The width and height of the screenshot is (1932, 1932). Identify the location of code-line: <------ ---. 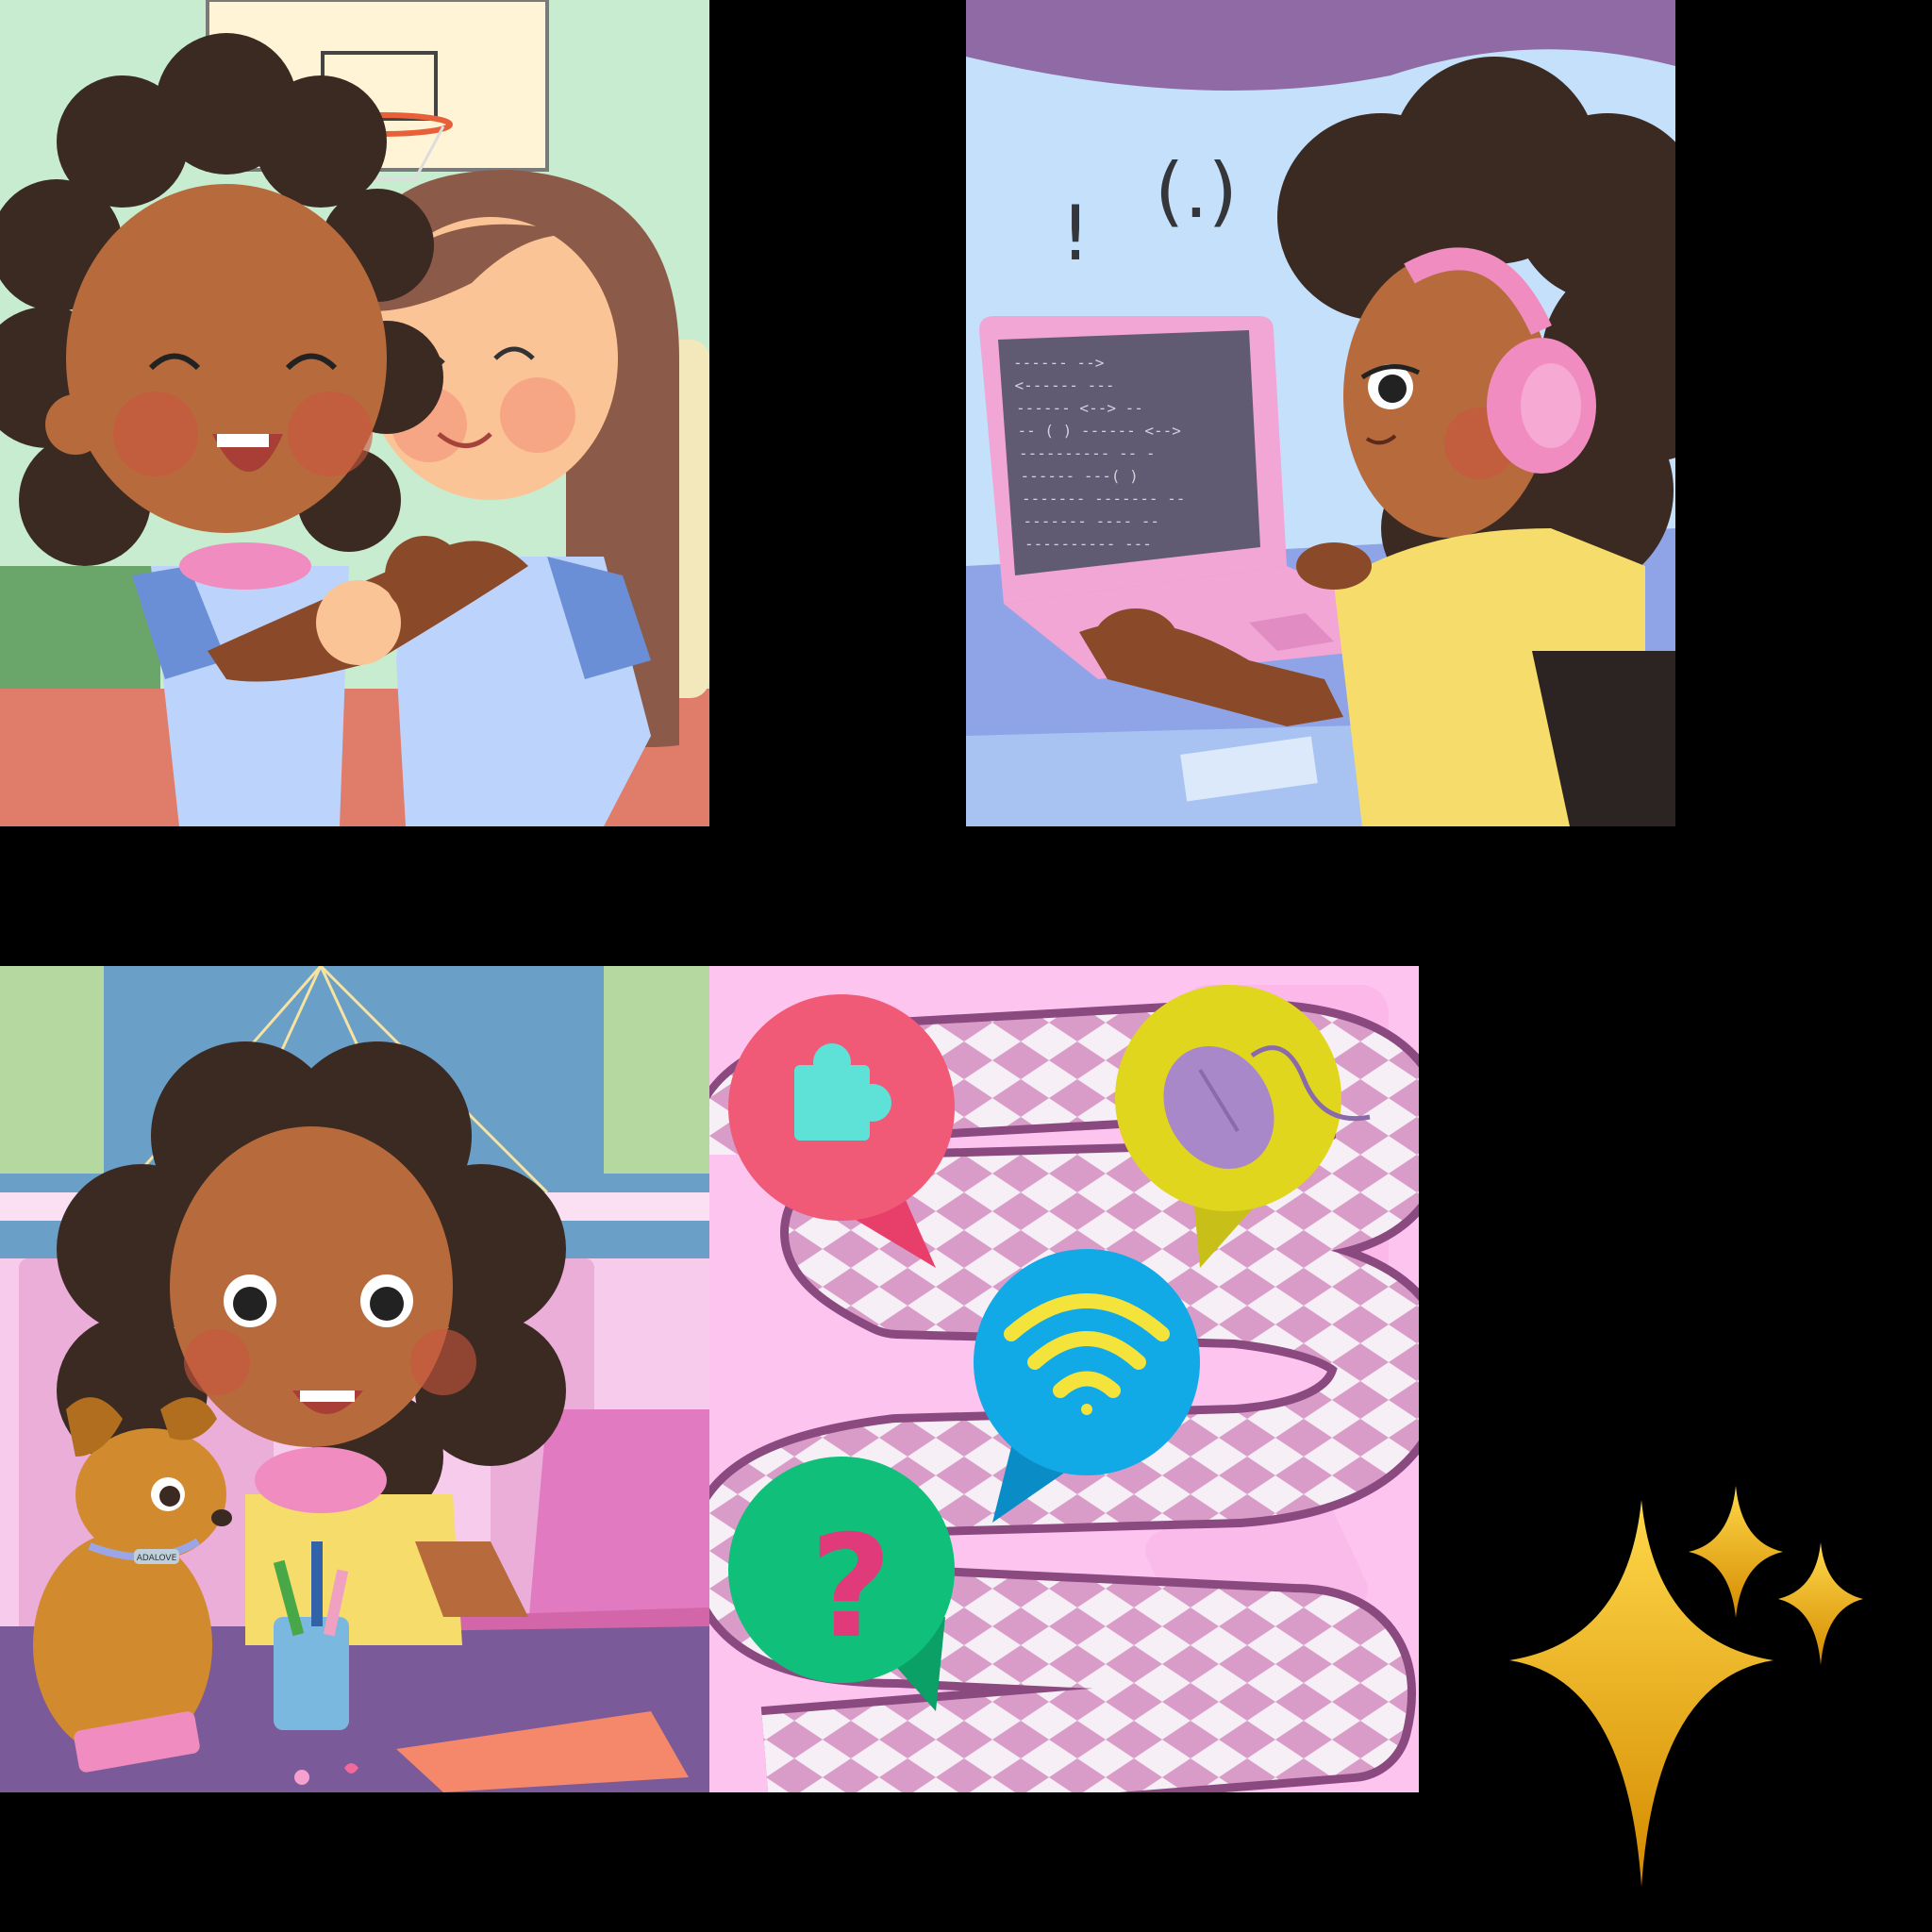
(1065, 385).